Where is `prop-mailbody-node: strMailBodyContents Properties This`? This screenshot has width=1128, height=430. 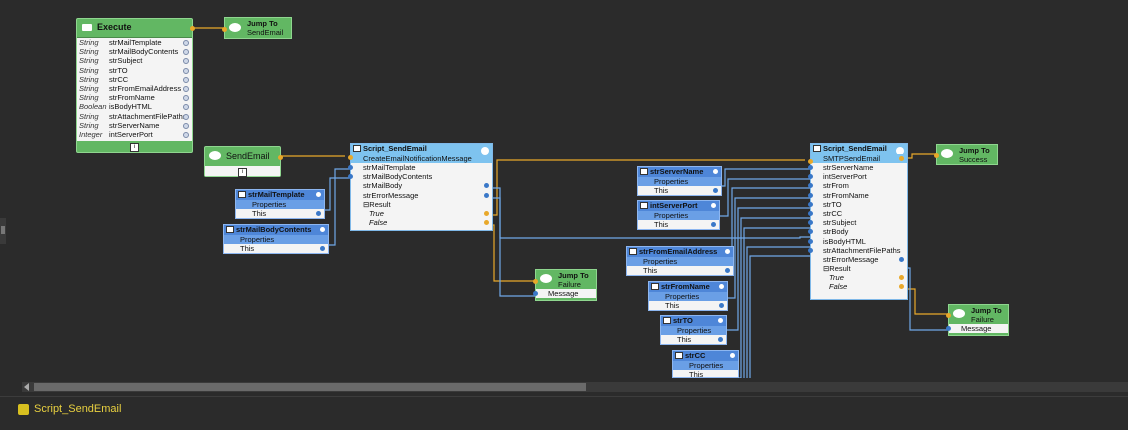 prop-mailbody-node: strMailBodyContents Properties This is located at coordinates (276, 239).